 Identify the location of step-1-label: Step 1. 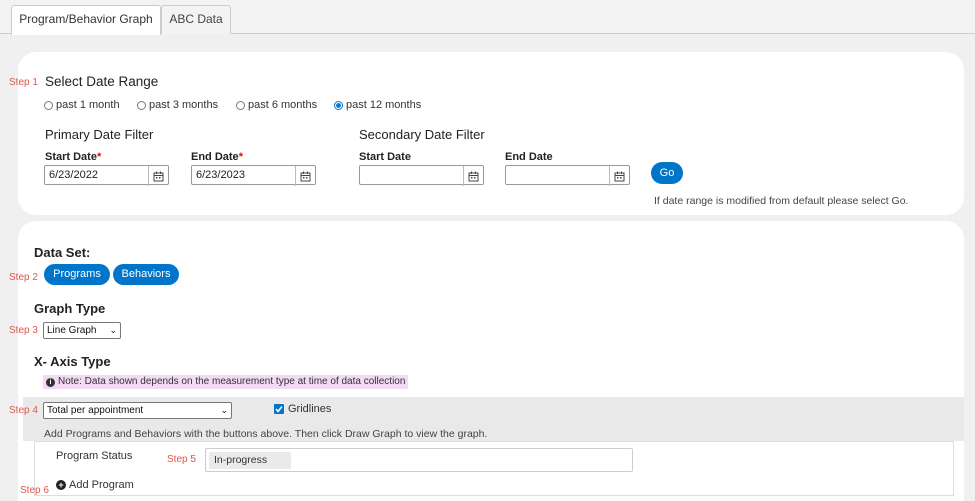
(23, 82).